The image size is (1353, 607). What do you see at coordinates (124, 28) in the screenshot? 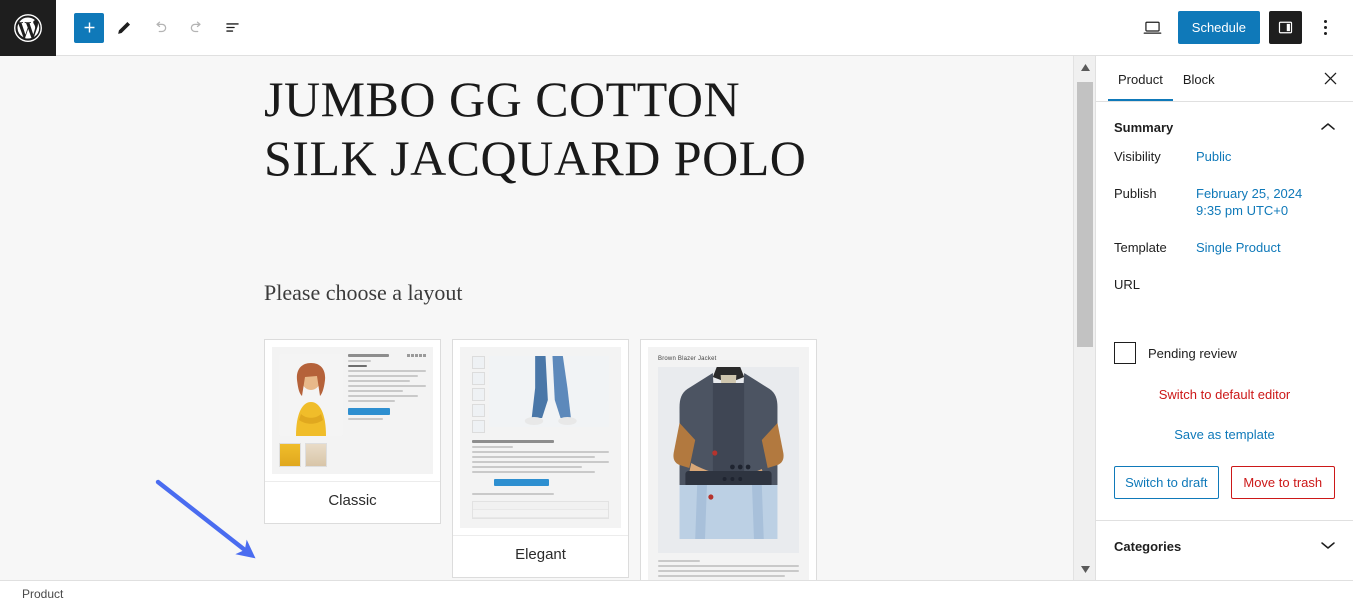
I see `edit-mode-button` at bounding box center [124, 28].